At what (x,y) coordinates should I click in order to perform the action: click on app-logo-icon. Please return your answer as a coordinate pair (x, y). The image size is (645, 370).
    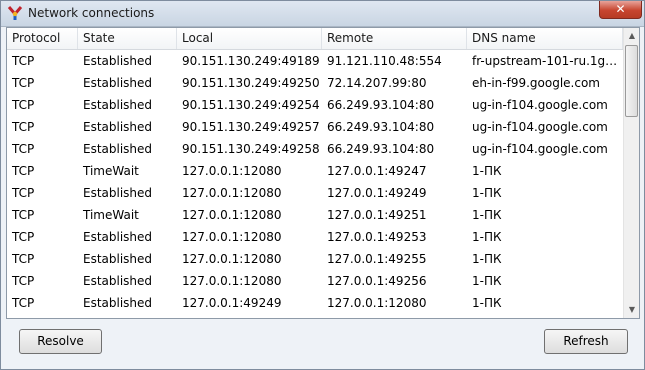
    Looking at the image, I should click on (15, 13).